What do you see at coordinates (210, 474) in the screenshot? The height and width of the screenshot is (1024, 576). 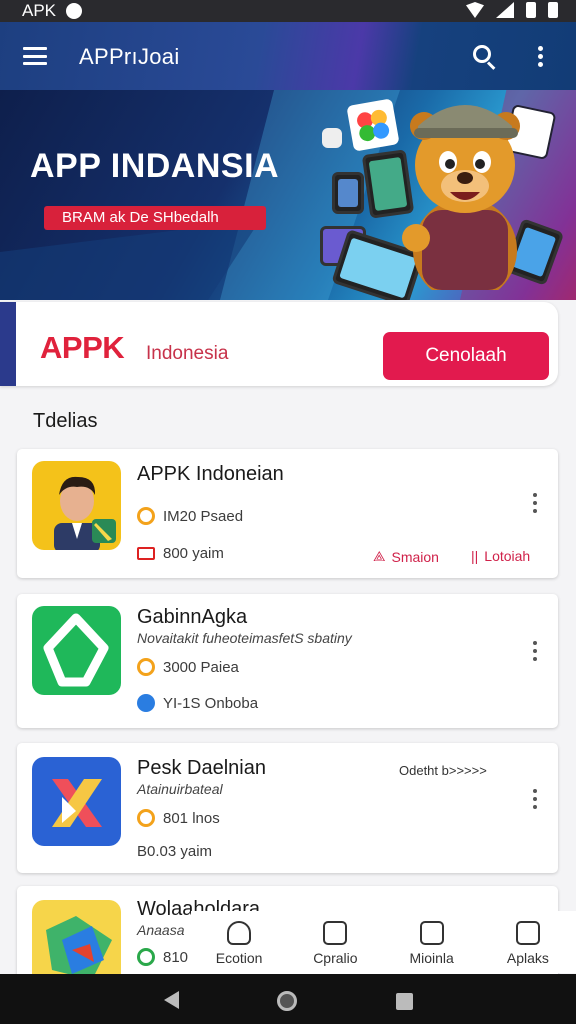 I see `app-name: APPK Indoneian` at bounding box center [210, 474].